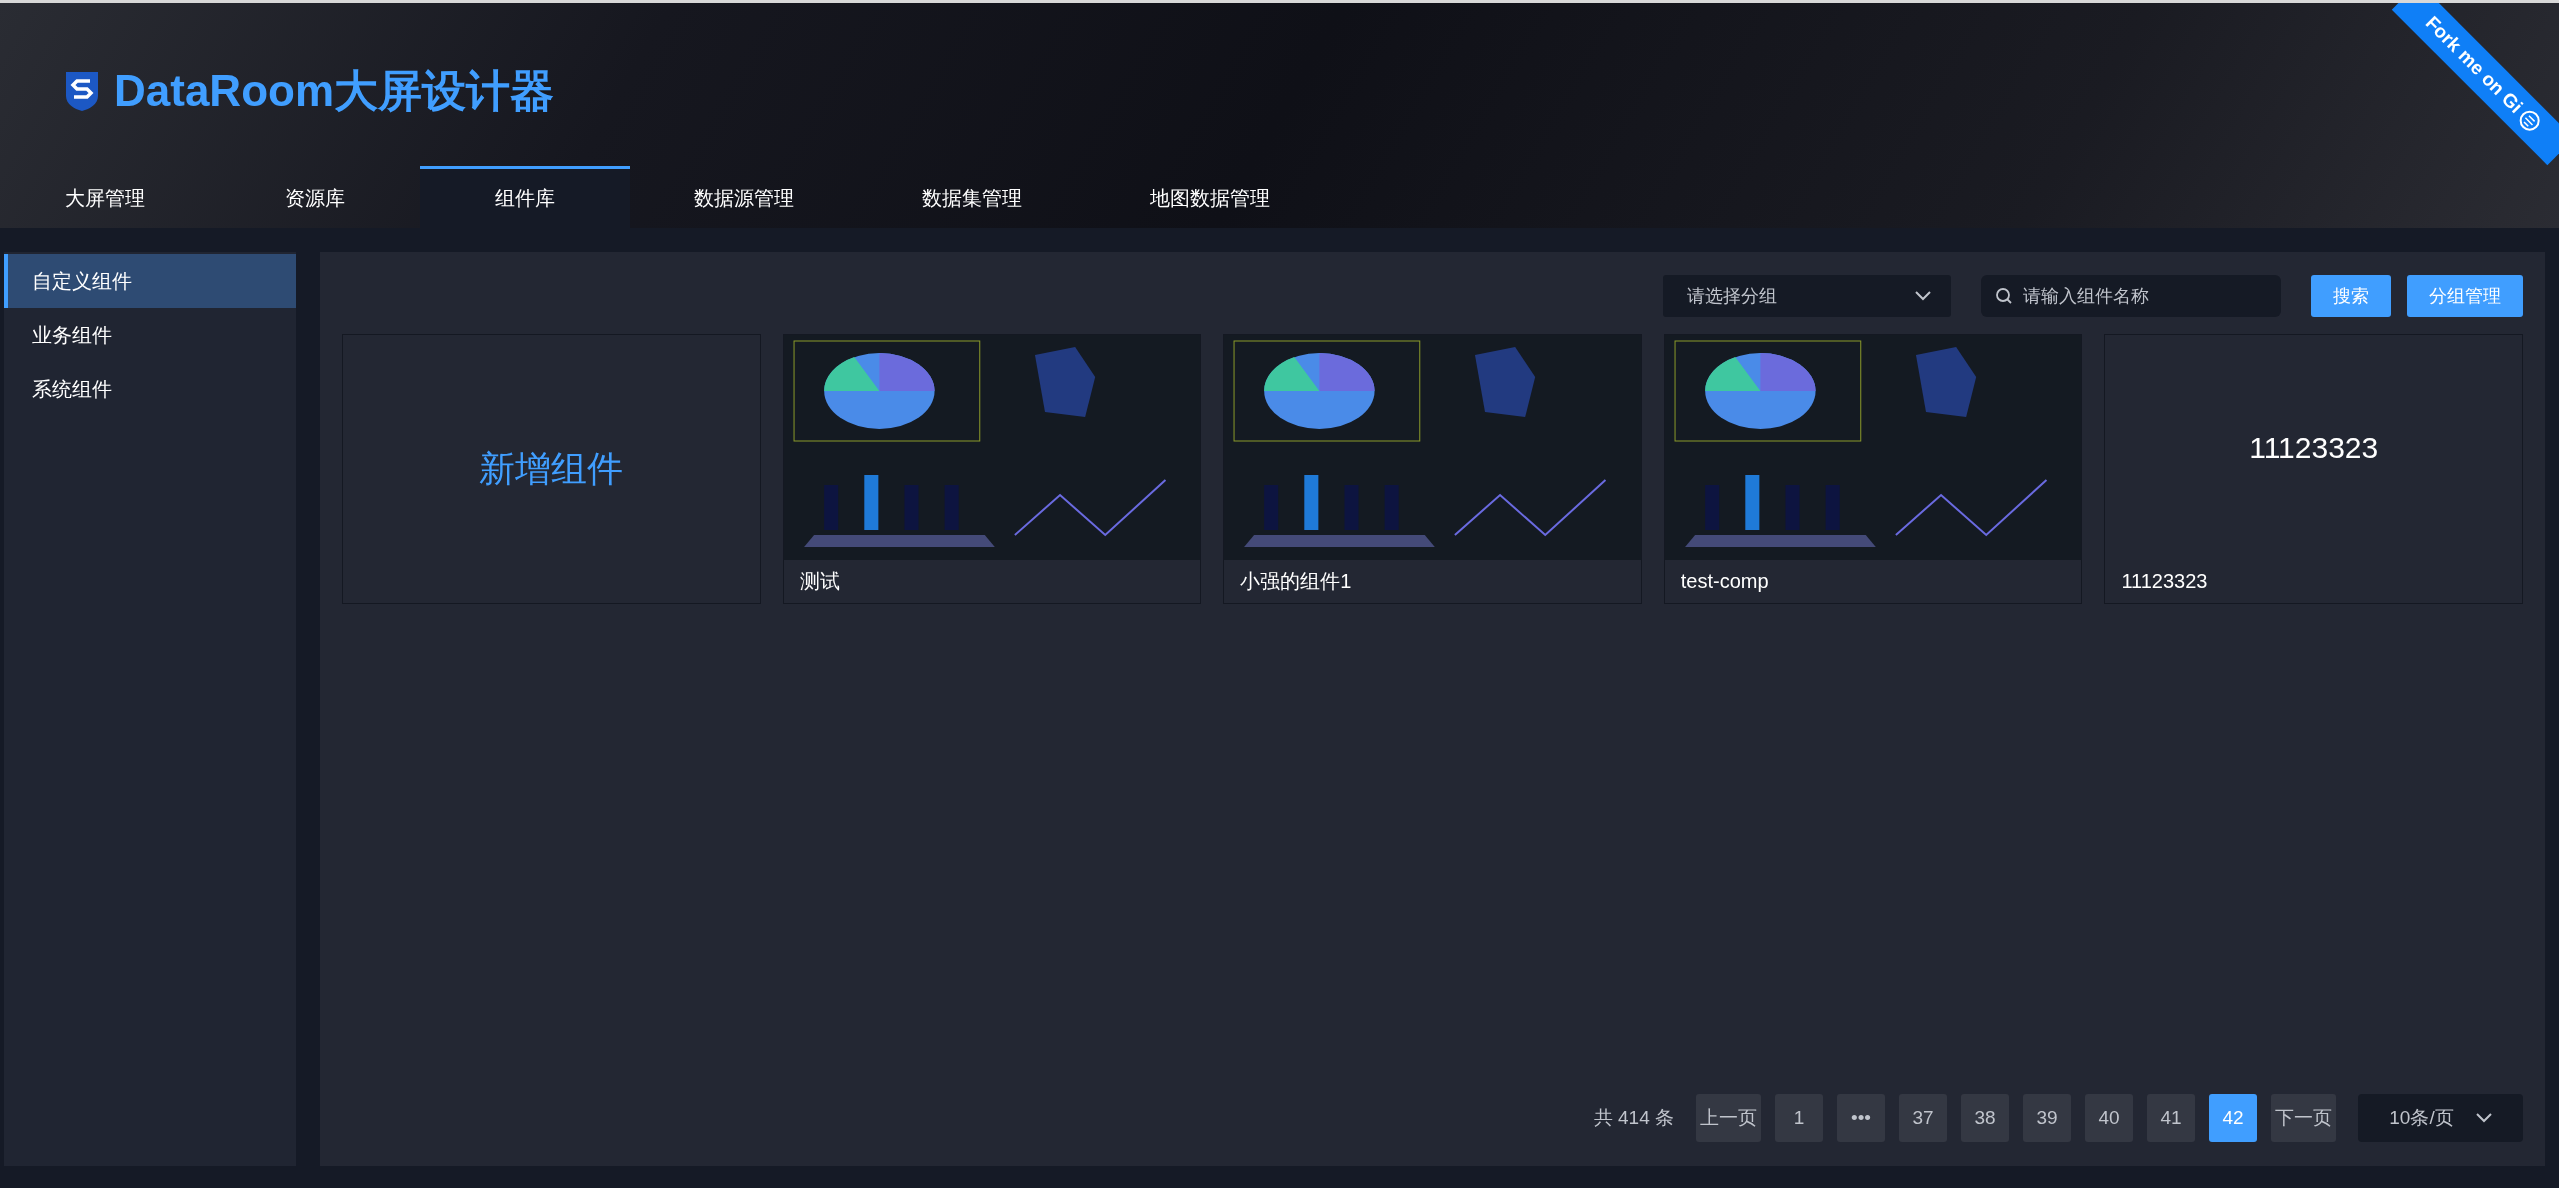  I want to click on next-page-button: 下一页, so click(2303, 1118).